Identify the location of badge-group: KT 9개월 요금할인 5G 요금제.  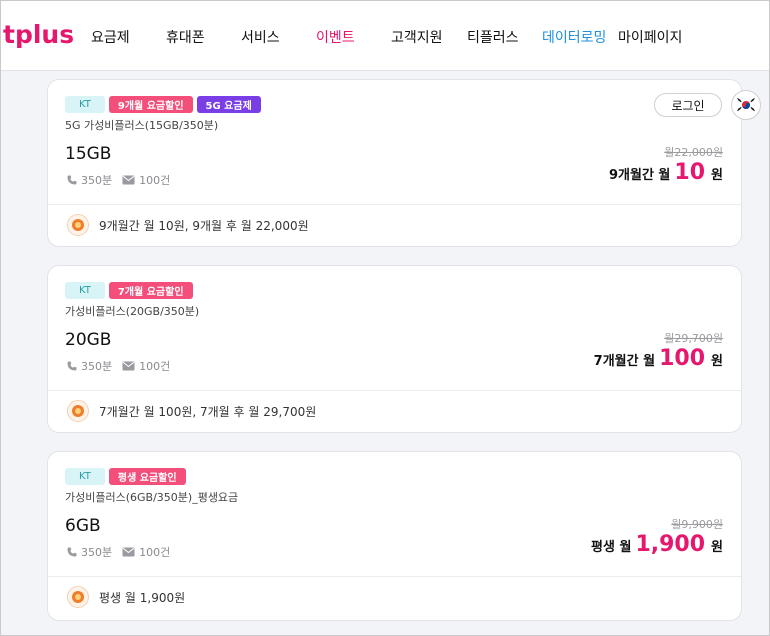
(163, 104).